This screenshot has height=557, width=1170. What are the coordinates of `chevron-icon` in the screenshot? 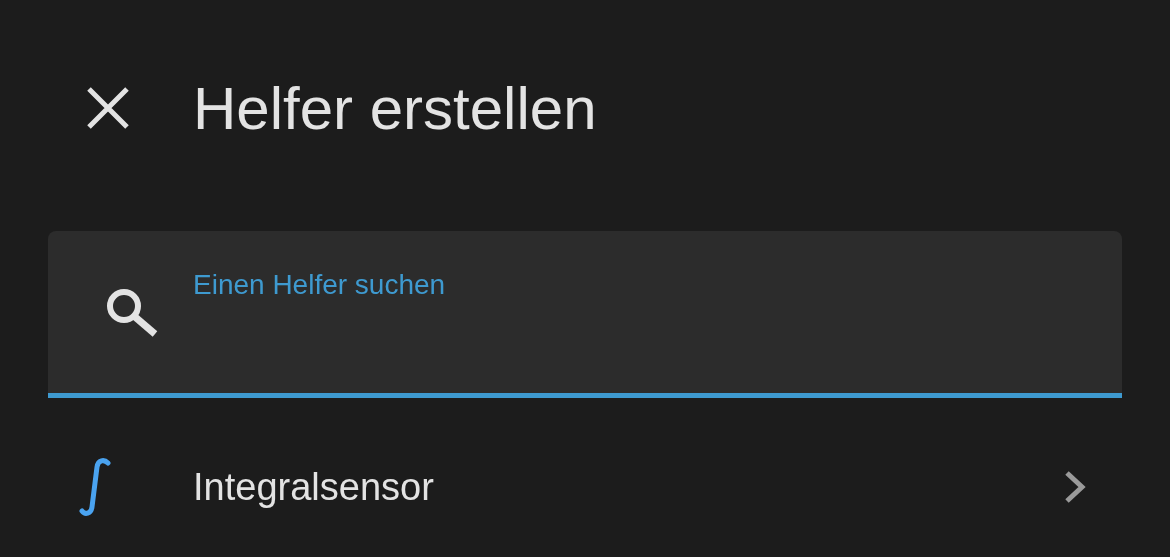 It's located at (1075, 487).